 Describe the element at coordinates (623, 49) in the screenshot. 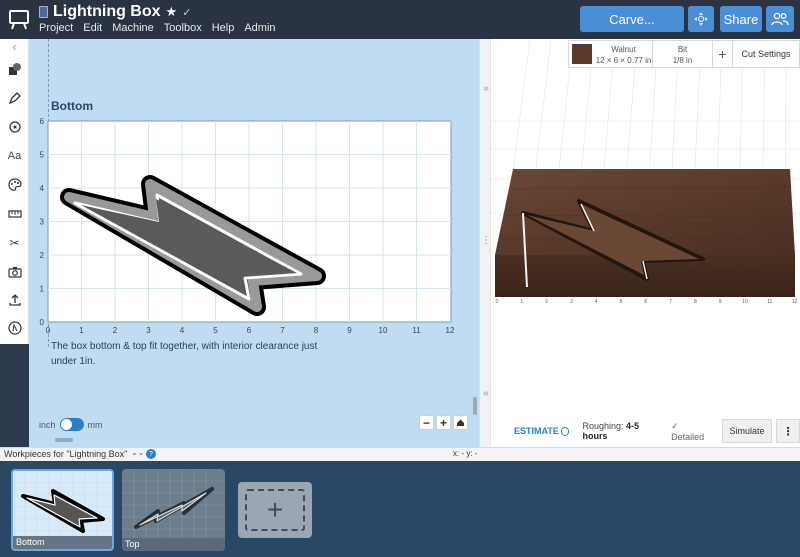

I see `material-name: Walnut` at that location.